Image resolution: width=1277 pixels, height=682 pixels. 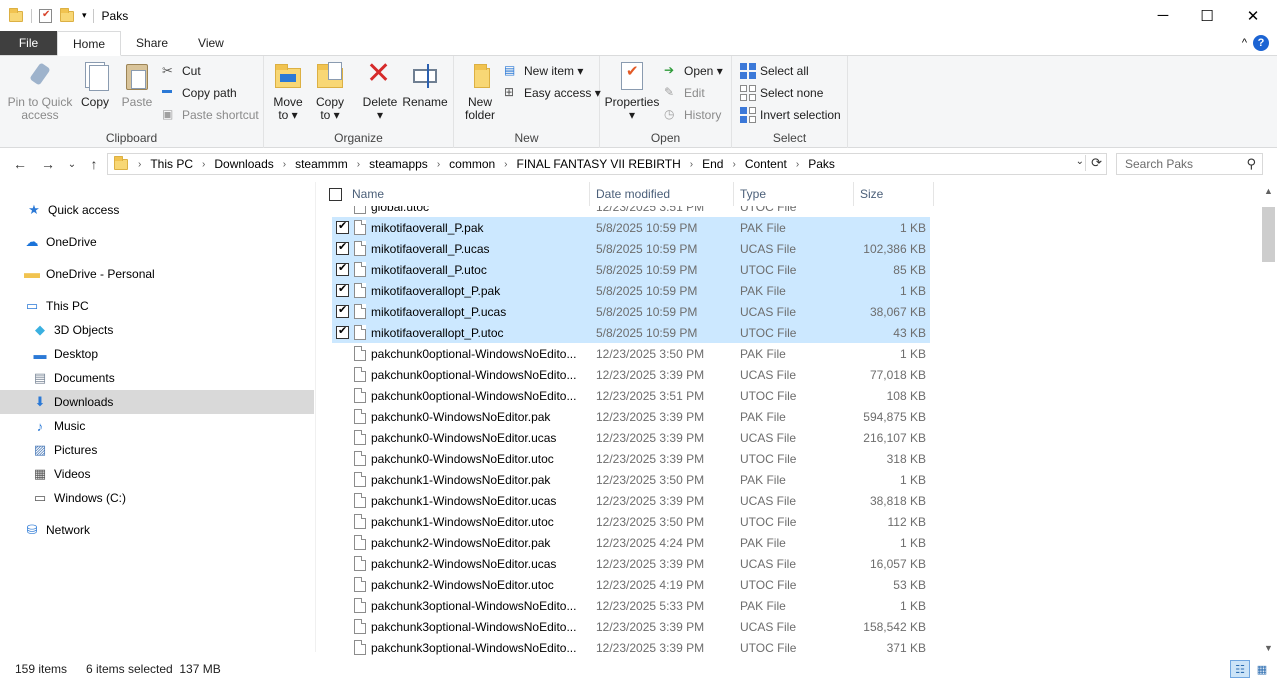 I want to click on minimize-button: ─, so click(x=1163, y=15).